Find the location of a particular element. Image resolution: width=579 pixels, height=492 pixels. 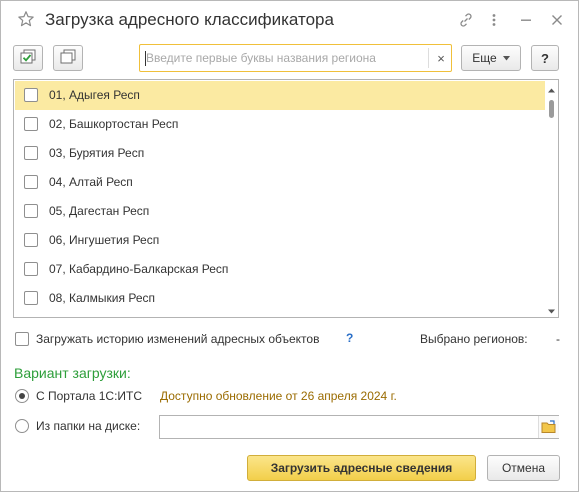

more-vertical-icon is located at coordinates (494, 20).